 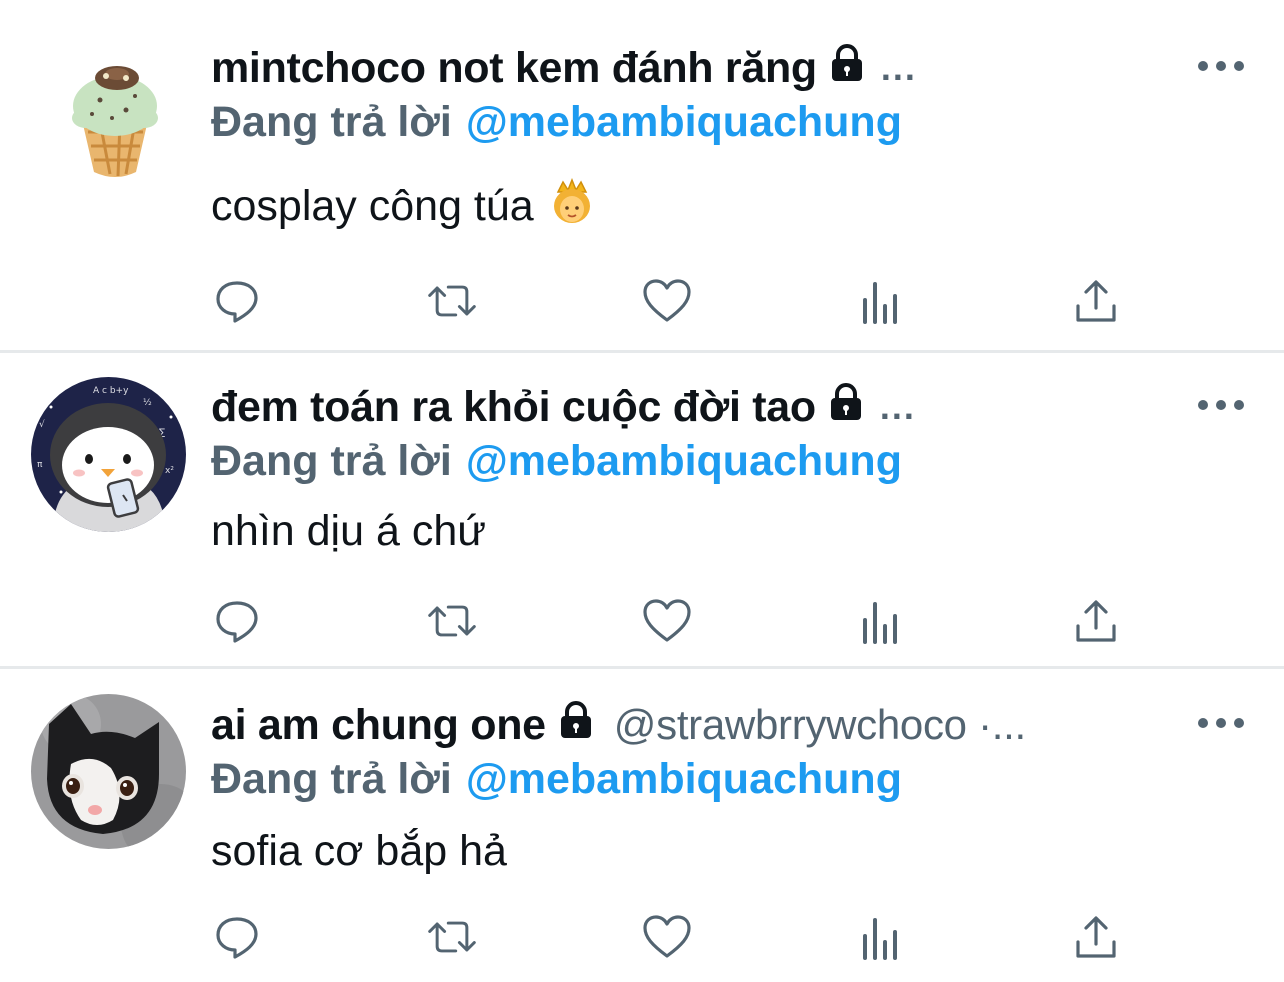 I want to click on tweet-text: sofia cơ bắp hả, so click(x=359, y=851).